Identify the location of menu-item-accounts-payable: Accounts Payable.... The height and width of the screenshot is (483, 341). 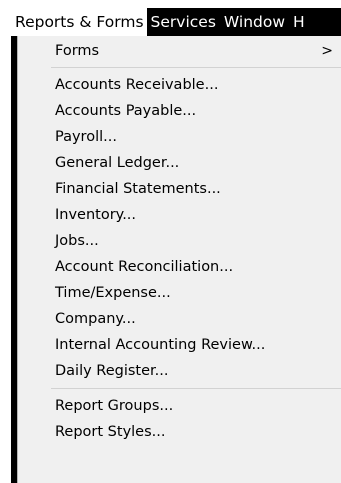
(179, 111).